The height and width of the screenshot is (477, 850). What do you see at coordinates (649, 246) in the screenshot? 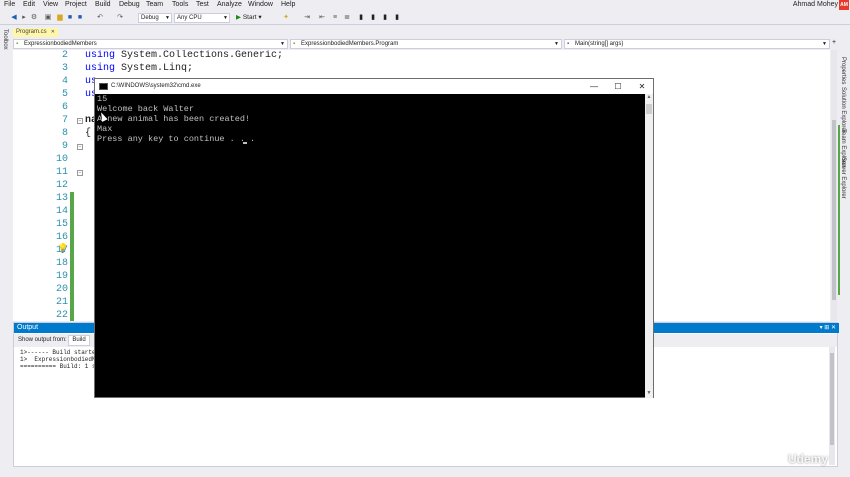
I see `cmd-scrollbar: ▲ ▼` at bounding box center [649, 246].